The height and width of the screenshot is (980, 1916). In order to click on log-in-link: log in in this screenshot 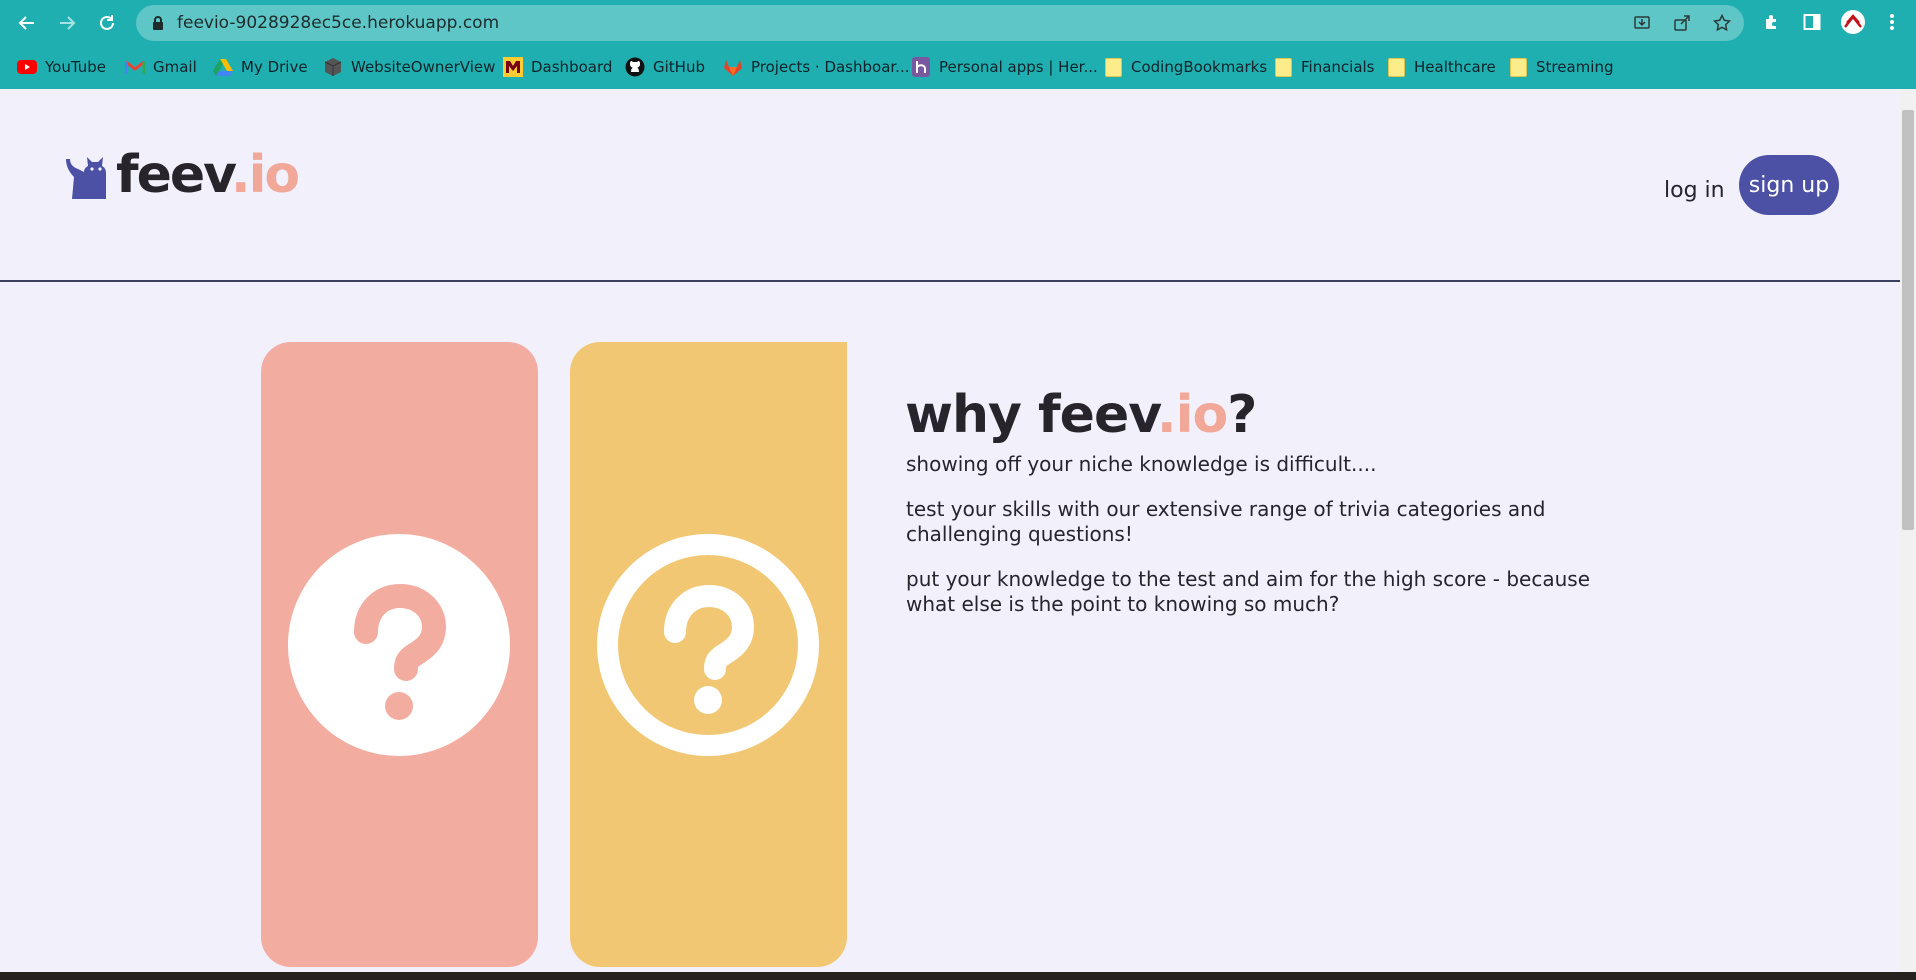, I will do `click(1694, 191)`.